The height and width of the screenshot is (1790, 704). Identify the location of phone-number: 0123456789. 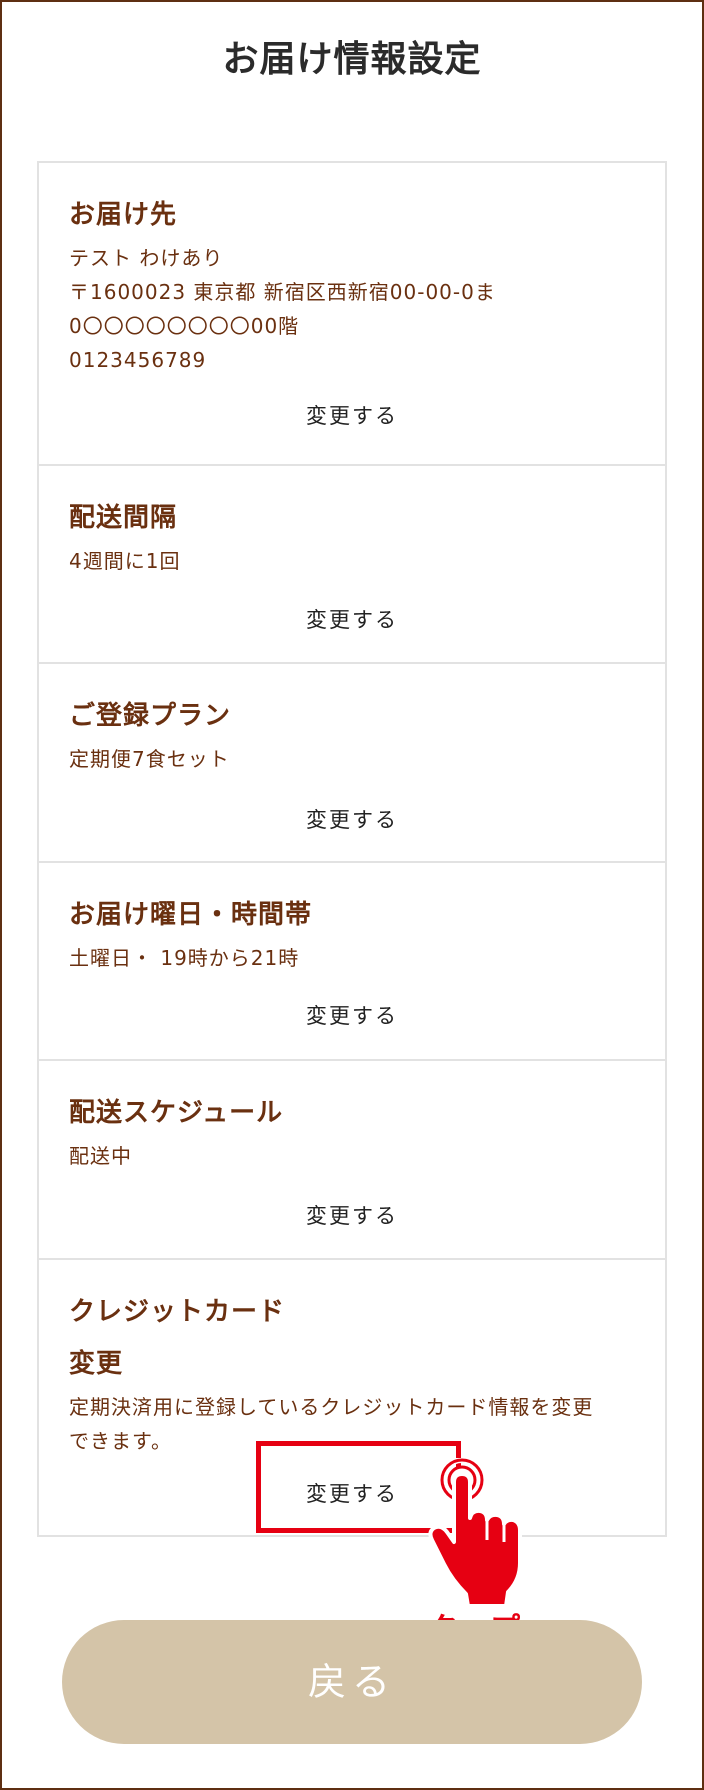
(138, 360).